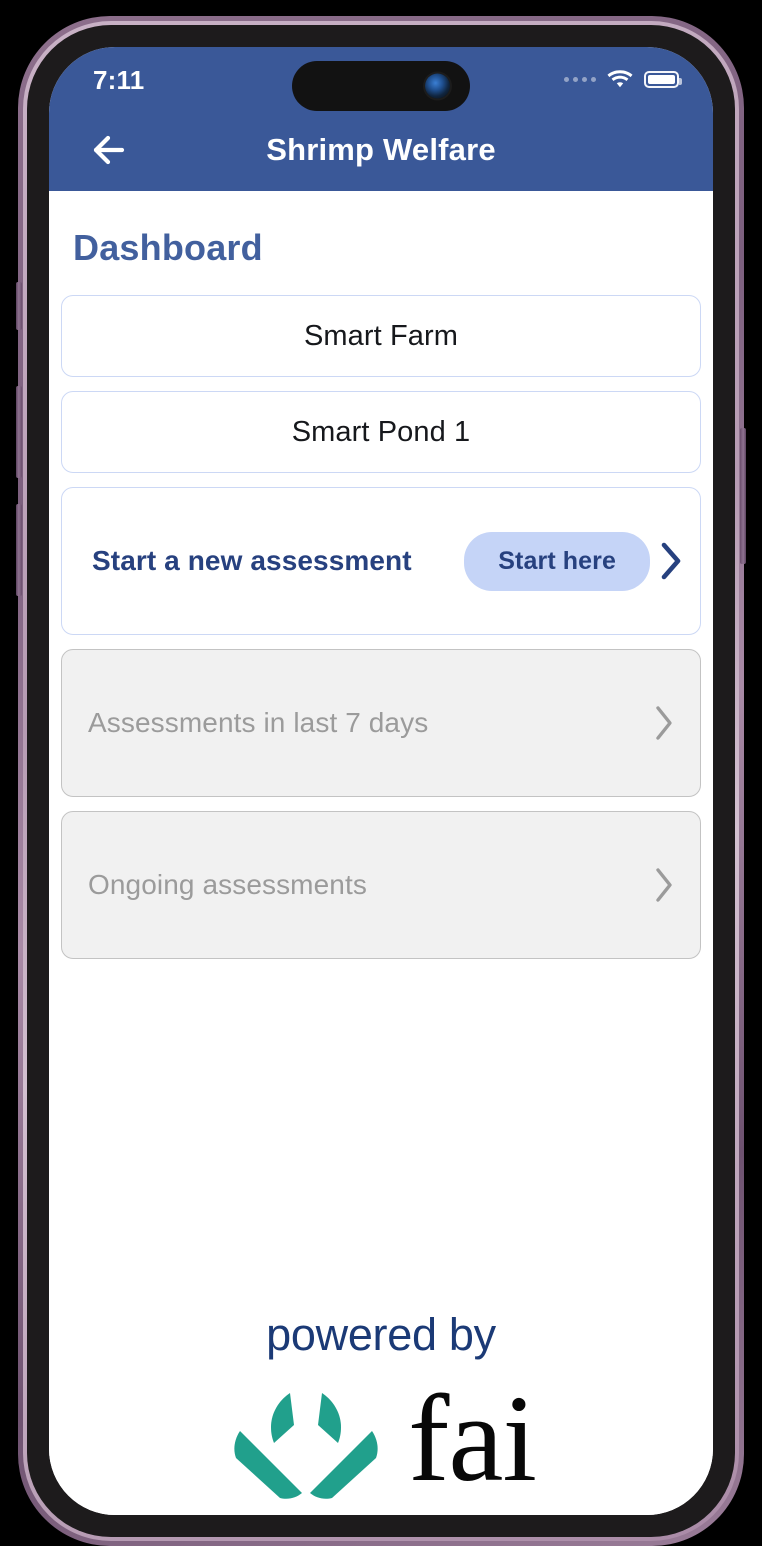  What do you see at coordinates (119, 80) in the screenshot?
I see `status-bar-clock: 7:11` at bounding box center [119, 80].